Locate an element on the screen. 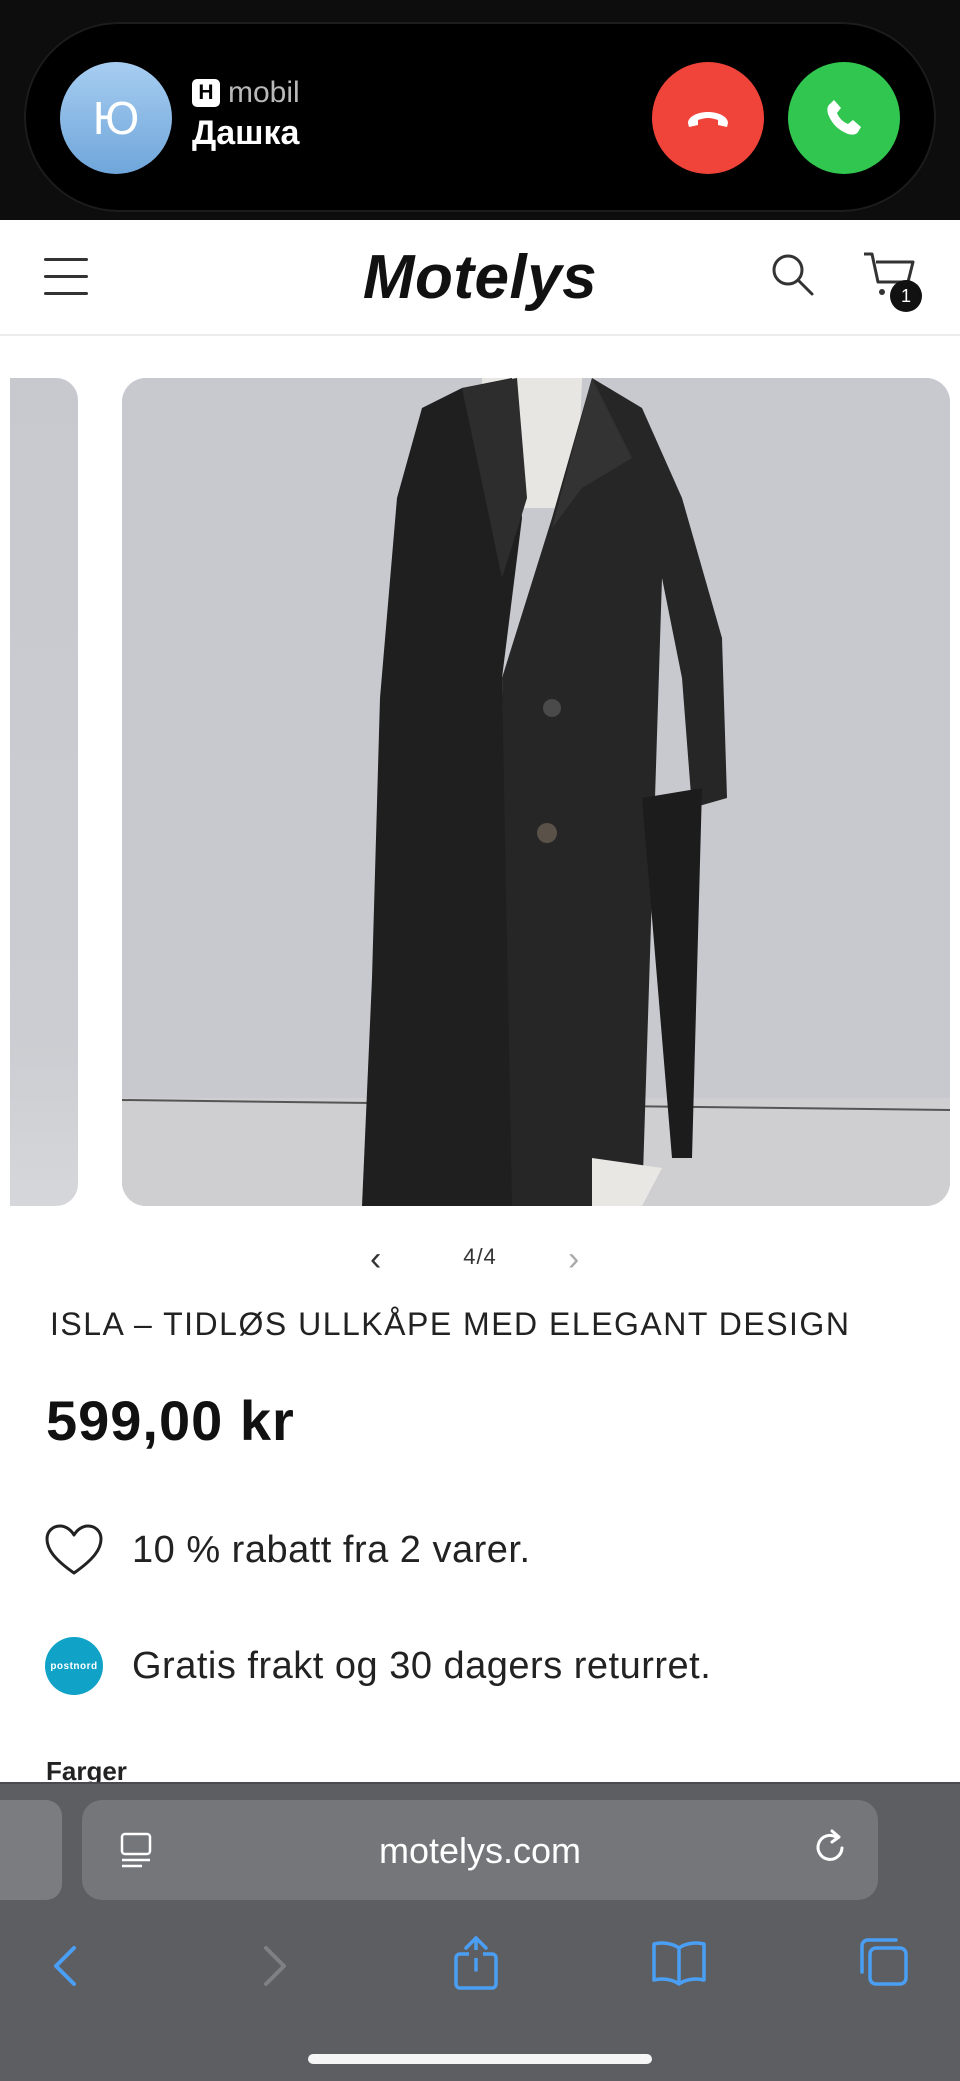 The width and height of the screenshot is (960, 2081). heart-icon is located at coordinates (74, 1550).